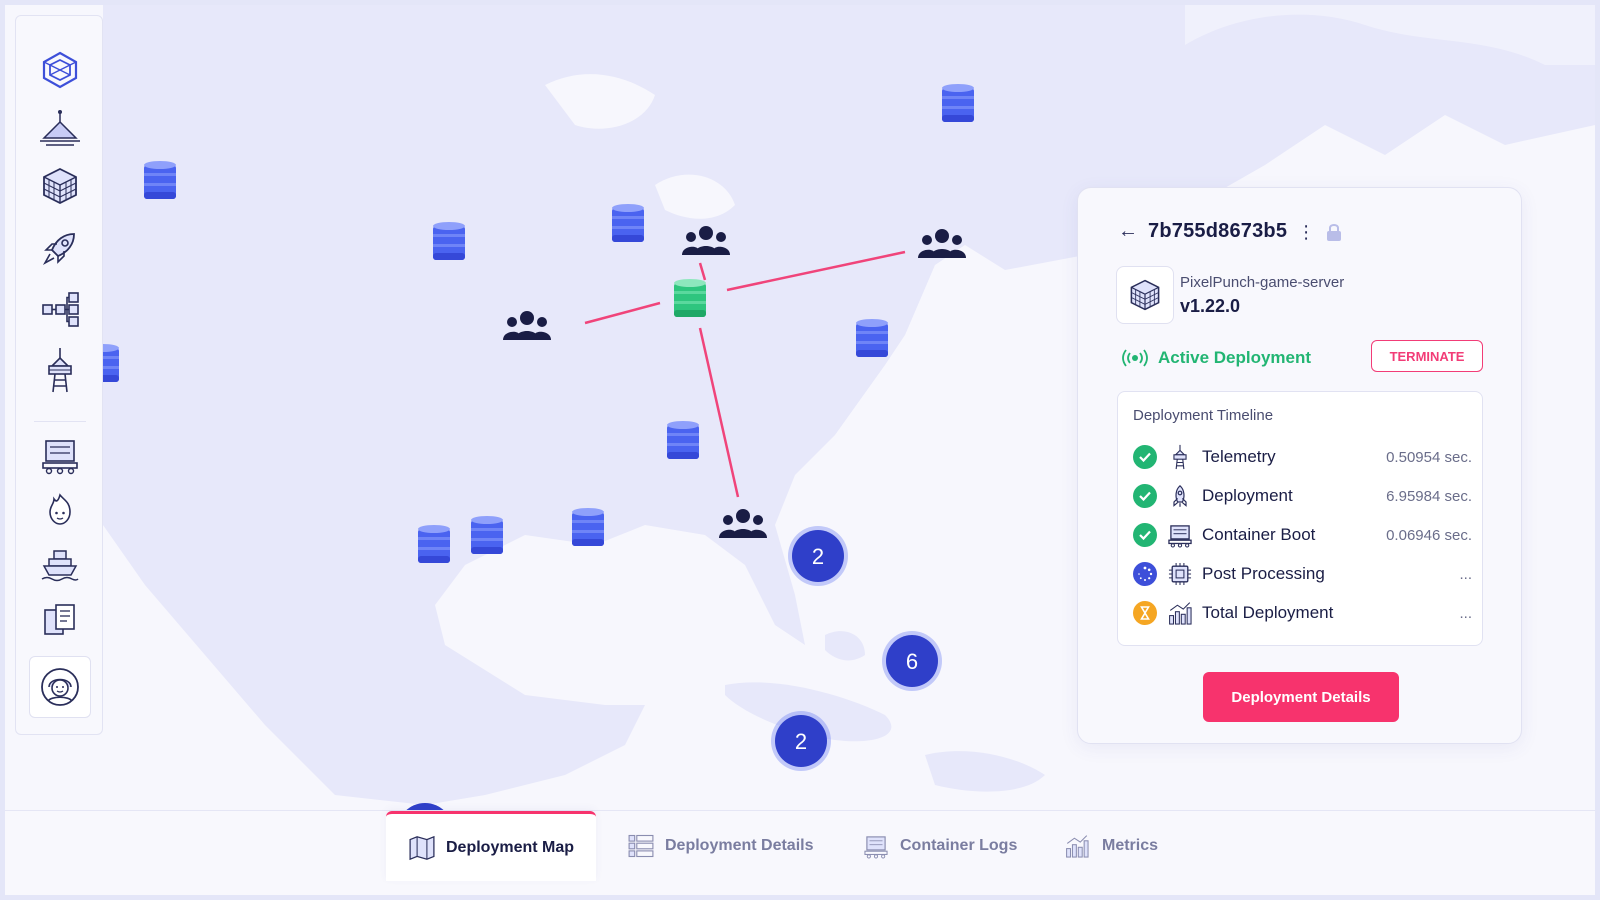 This screenshot has width=1600, height=900. What do you see at coordinates (1302, 496) in the screenshot?
I see `timeline-row: Deployment 6.95984 sec.` at bounding box center [1302, 496].